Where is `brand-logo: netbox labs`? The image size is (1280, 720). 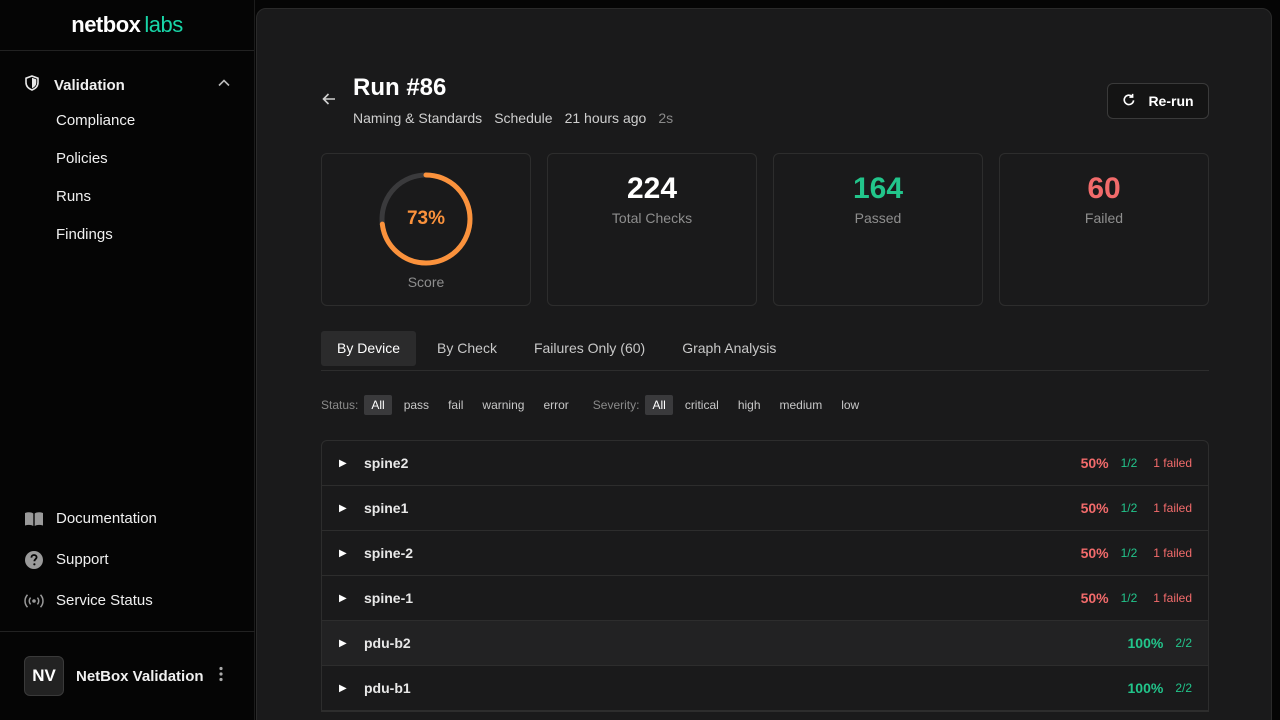
brand-logo: netbox labs is located at coordinates (127, 25).